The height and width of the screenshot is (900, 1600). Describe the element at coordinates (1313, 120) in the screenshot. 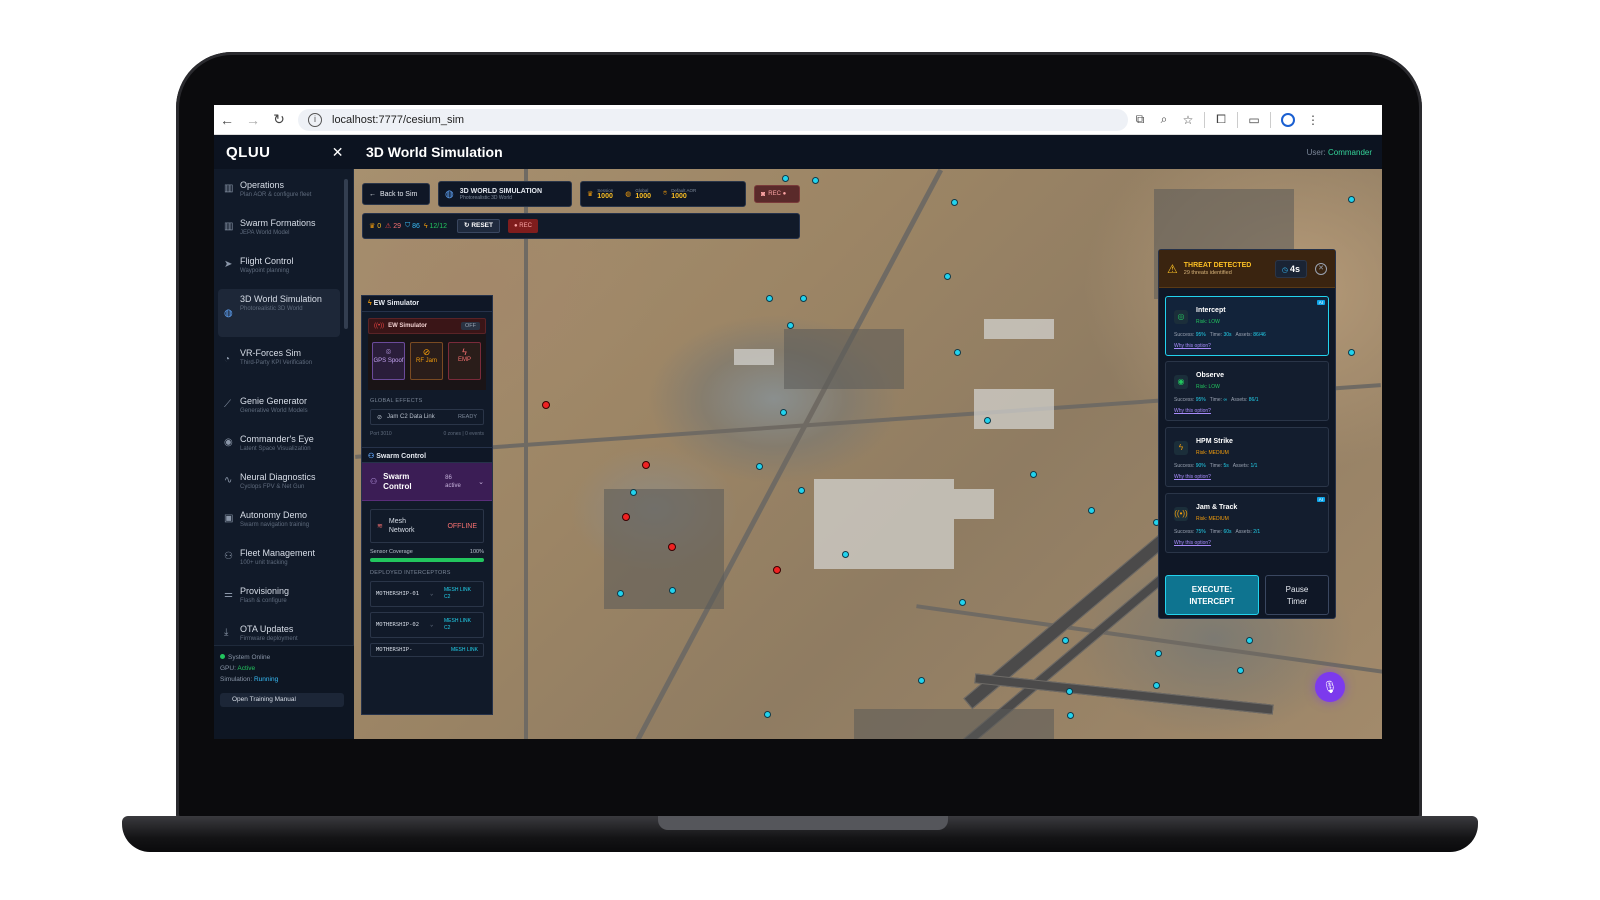

I see `more-menu-icon: ⋮` at that location.